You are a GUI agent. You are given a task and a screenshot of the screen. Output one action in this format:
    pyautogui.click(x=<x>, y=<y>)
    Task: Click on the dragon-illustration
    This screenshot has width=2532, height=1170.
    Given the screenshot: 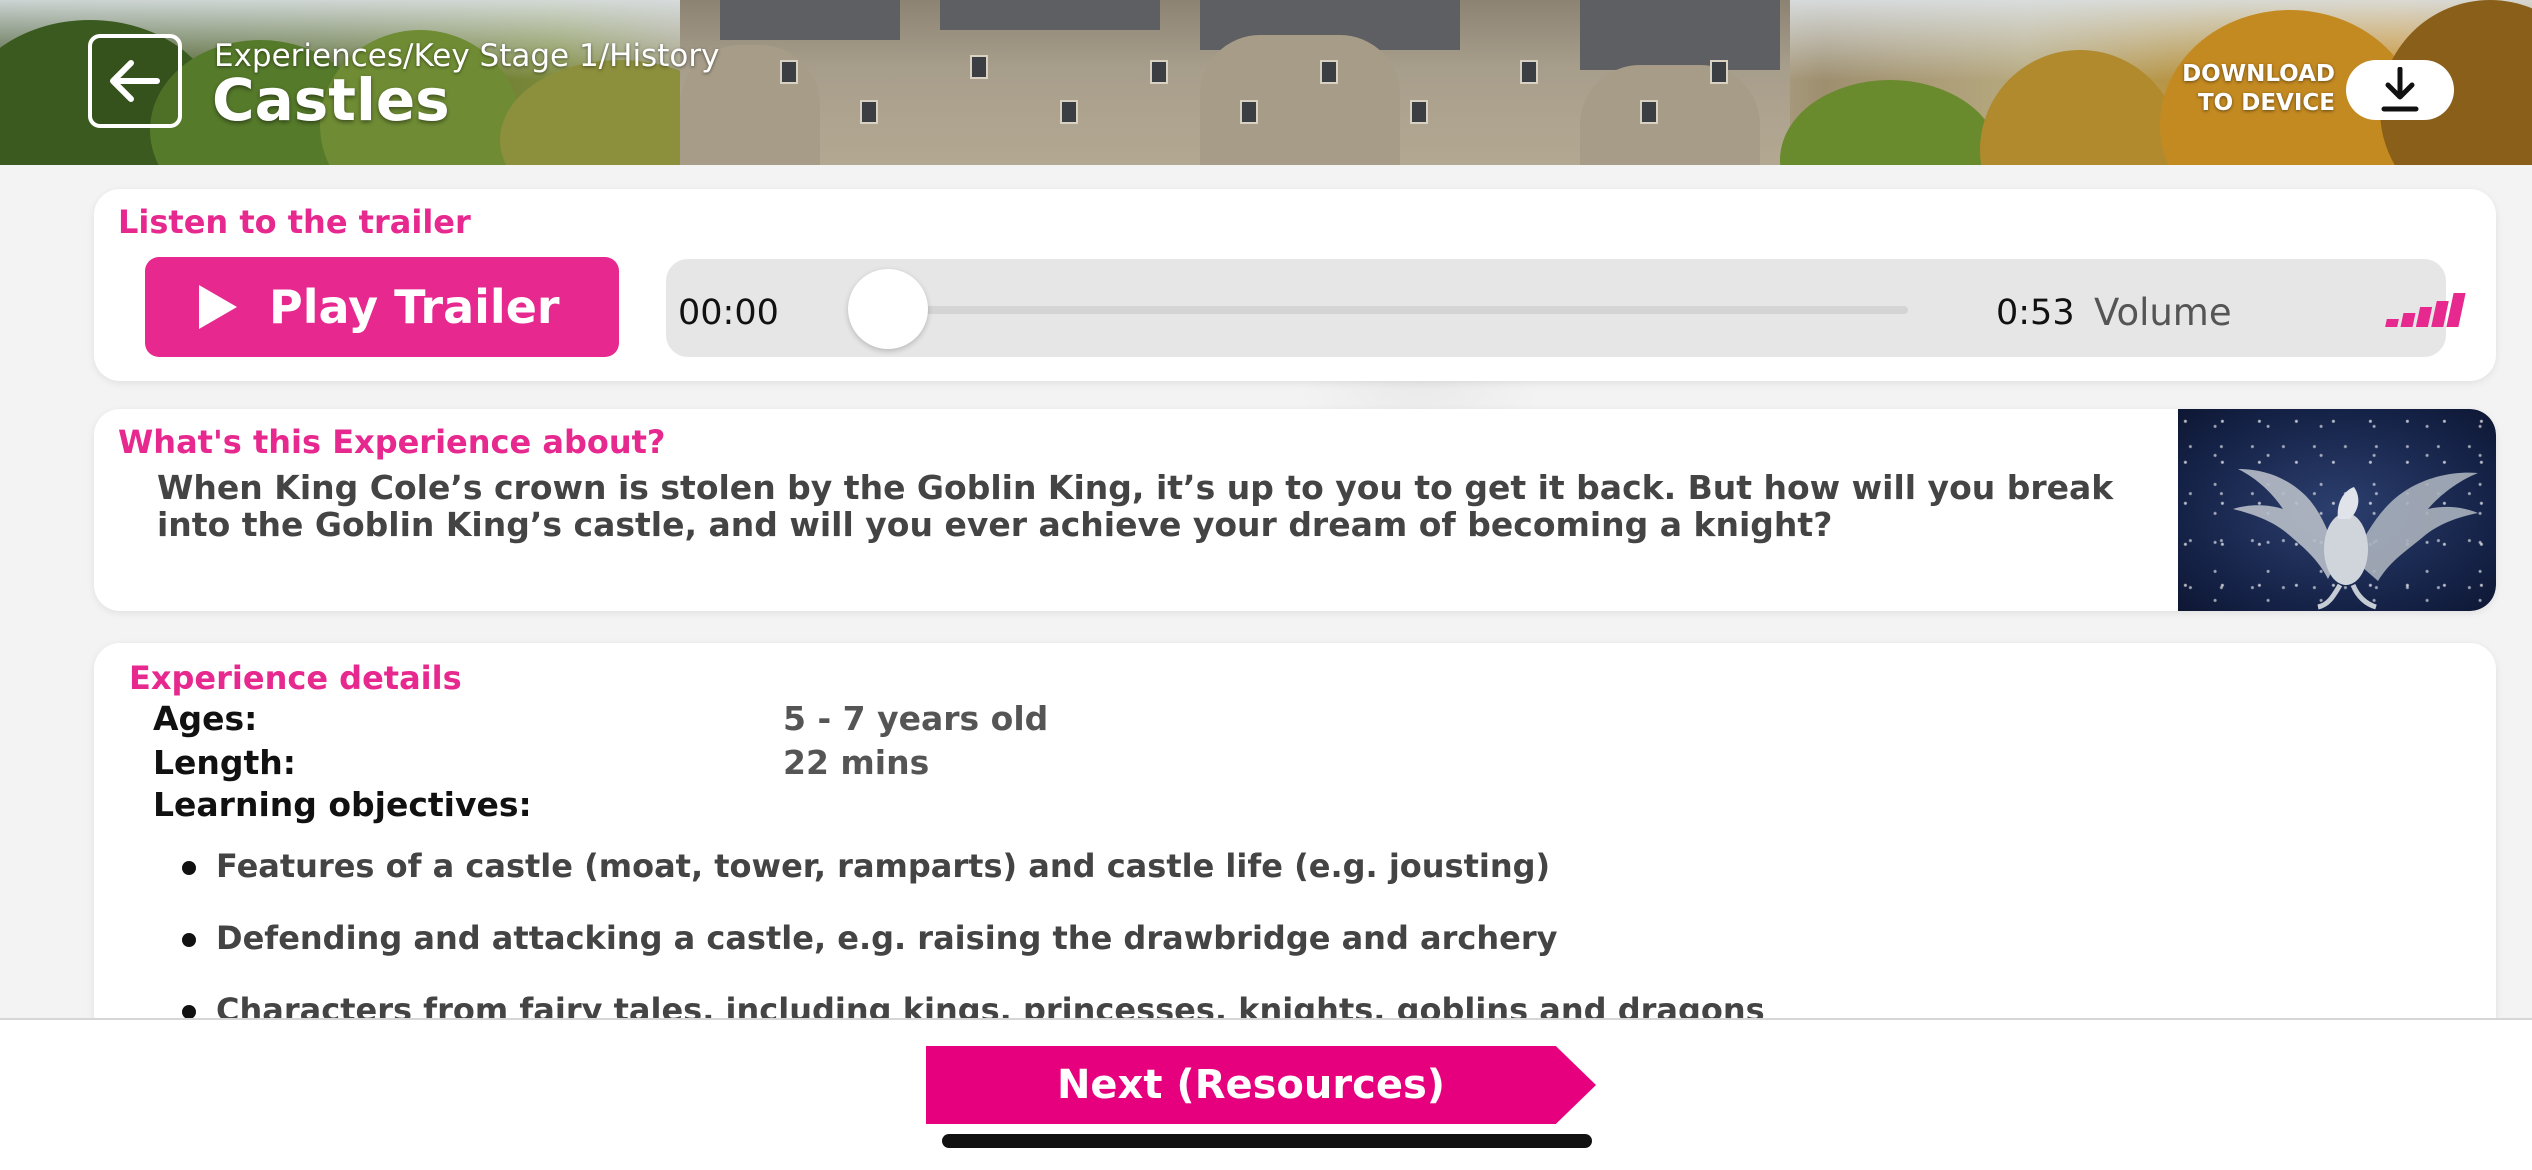 What is the action you would take?
    pyautogui.click(x=2355, y=539)
    